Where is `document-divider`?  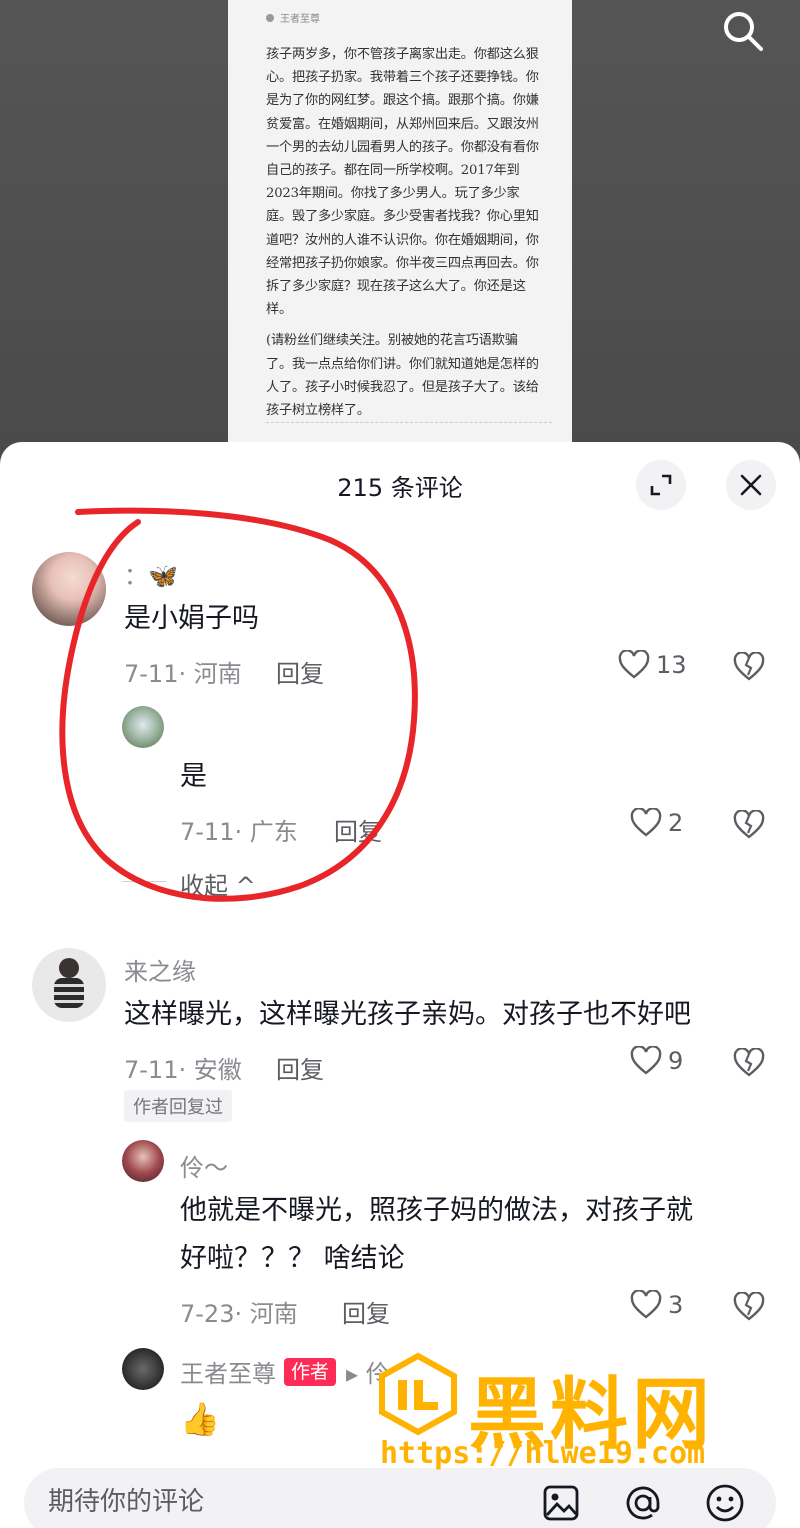
document-divider is located at coordinates (409, 422).